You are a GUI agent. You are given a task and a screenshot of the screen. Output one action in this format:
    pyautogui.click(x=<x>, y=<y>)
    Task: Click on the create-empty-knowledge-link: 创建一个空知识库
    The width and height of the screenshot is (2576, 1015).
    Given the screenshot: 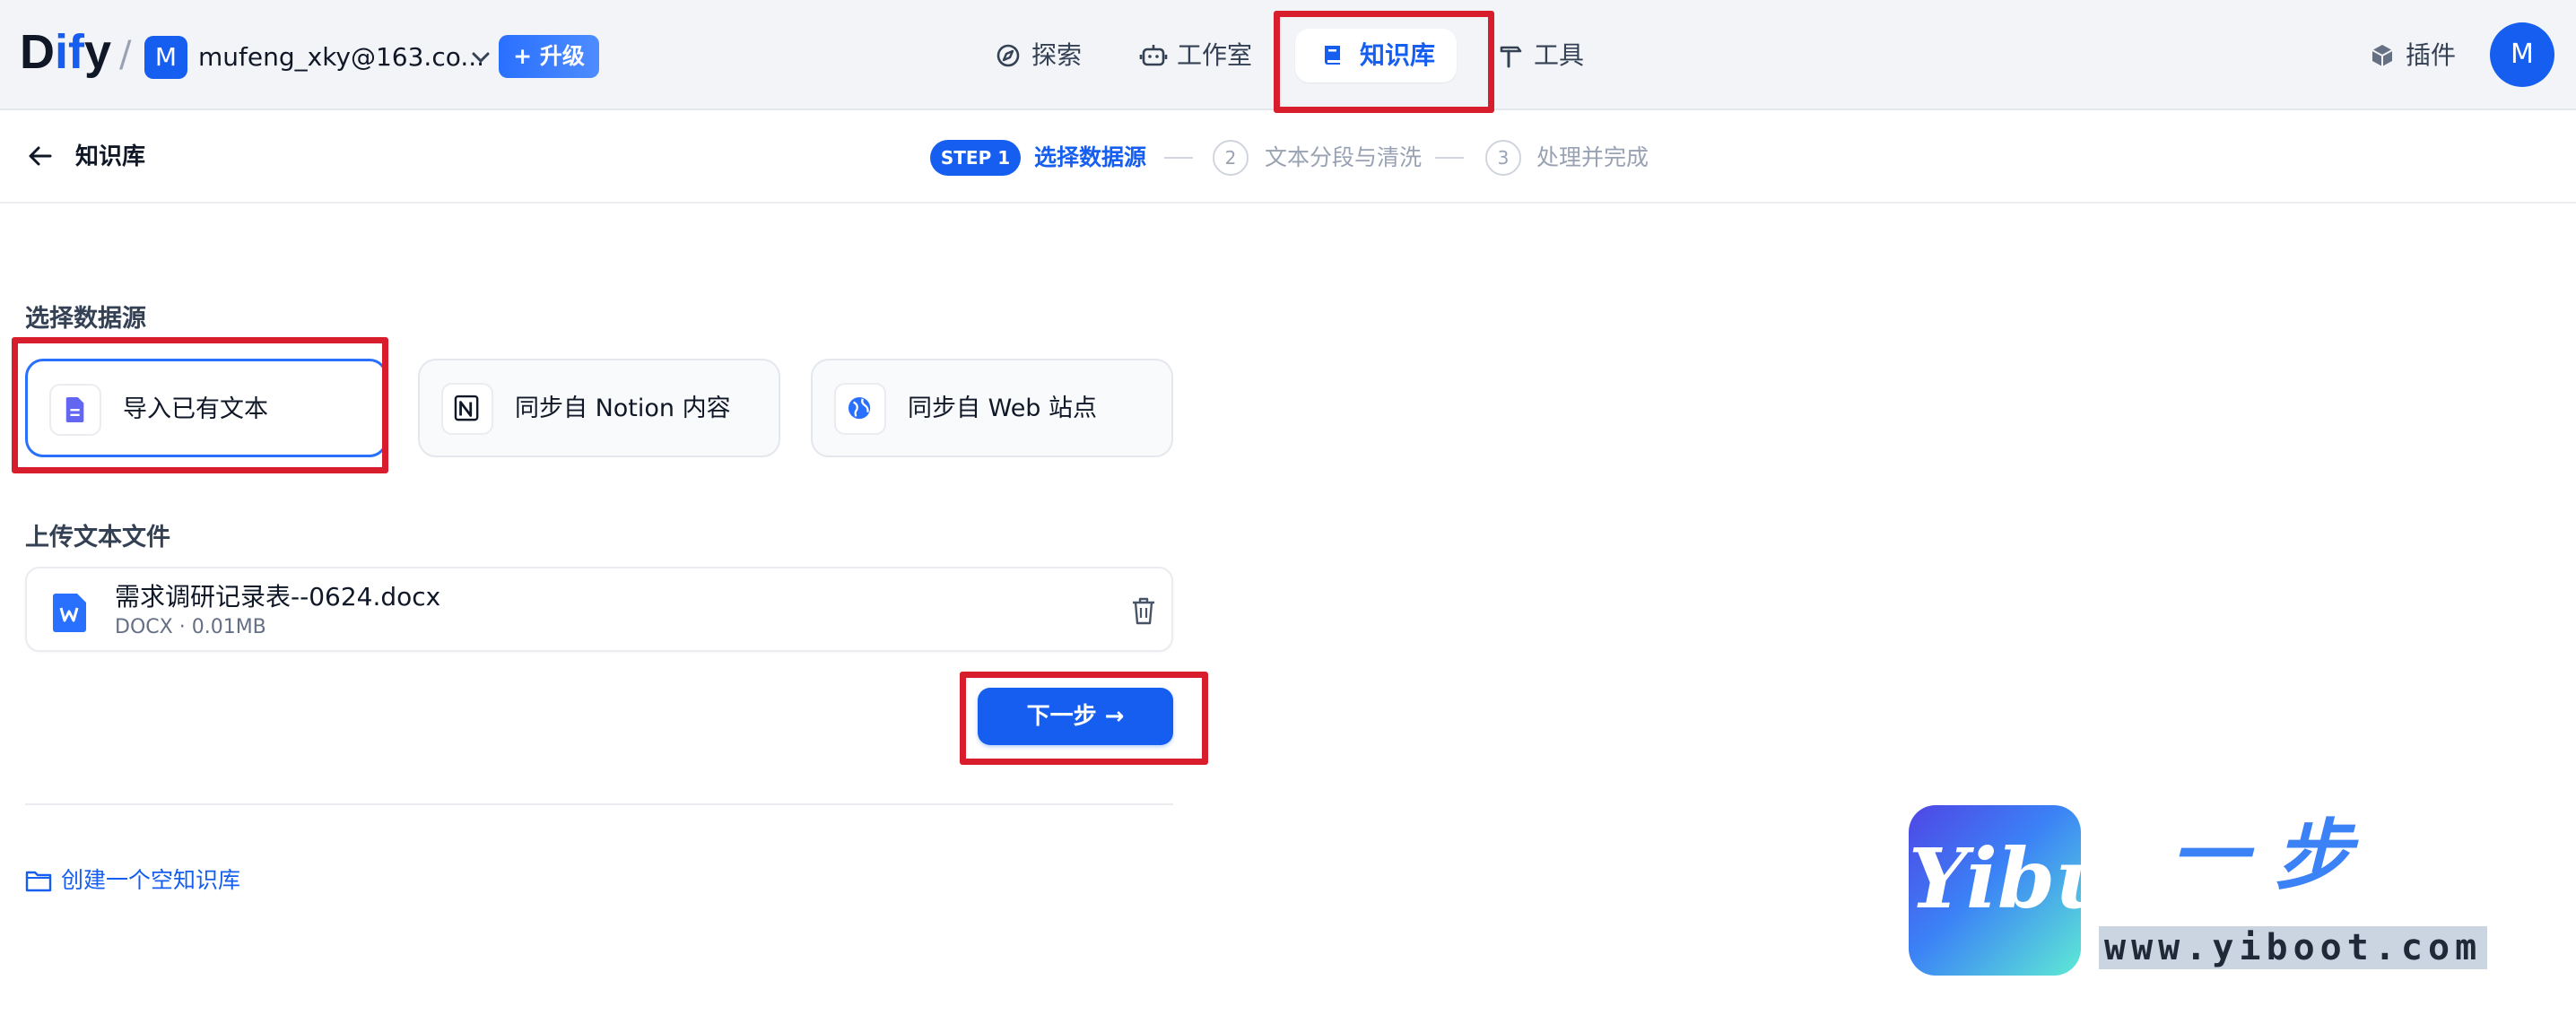 What is the action you would take?
    pyautogui.click(x=132, y=881)
    